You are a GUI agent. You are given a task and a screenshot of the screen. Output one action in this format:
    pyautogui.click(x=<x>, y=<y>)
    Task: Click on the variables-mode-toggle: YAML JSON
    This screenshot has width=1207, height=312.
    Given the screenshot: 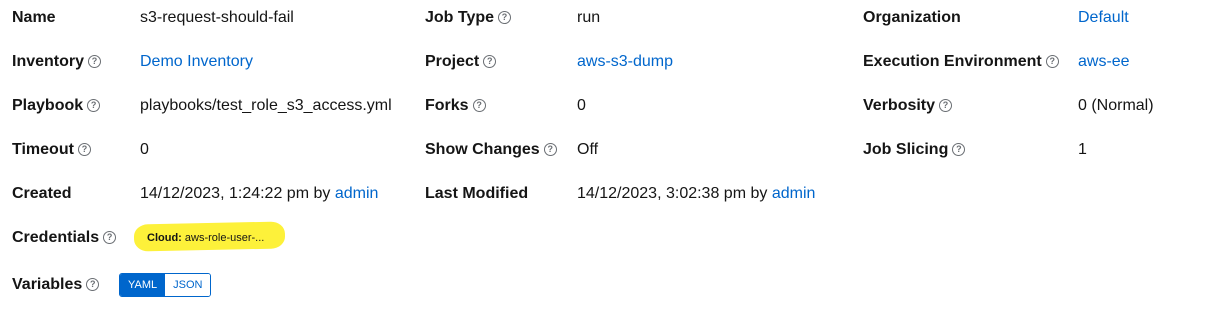 What is the action you would take?
    pyautogui.click(x=165, y=285)
    